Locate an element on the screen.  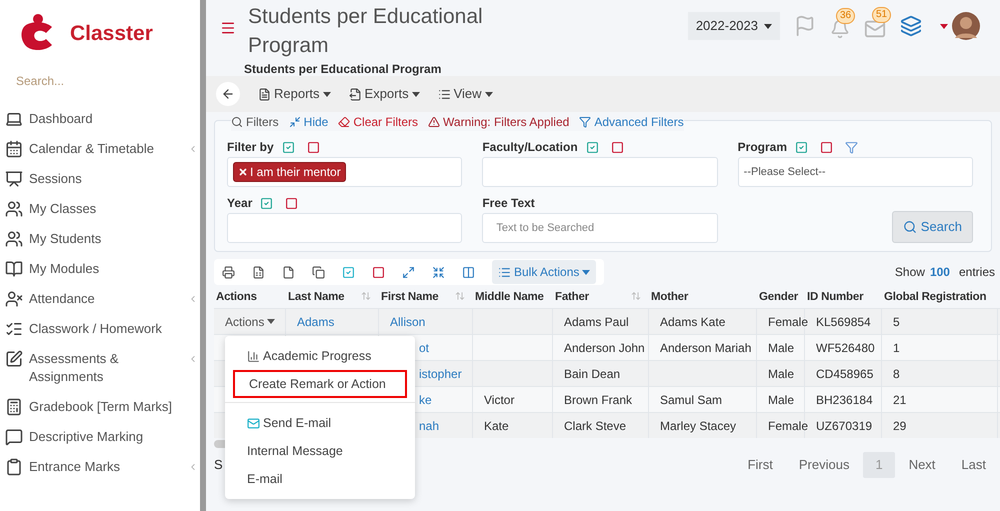
column-header: ID Number is located at coordinates (843, 298).